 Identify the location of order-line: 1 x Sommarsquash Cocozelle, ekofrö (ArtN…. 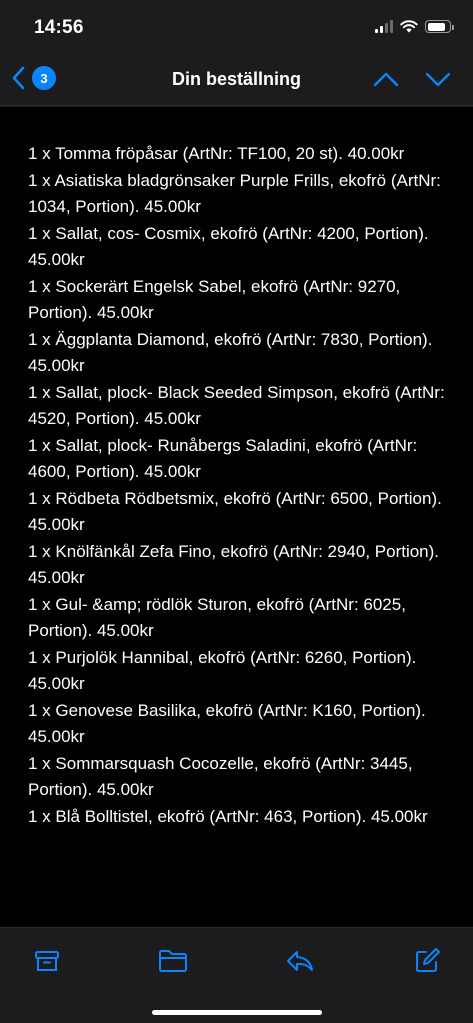
(220, 776).